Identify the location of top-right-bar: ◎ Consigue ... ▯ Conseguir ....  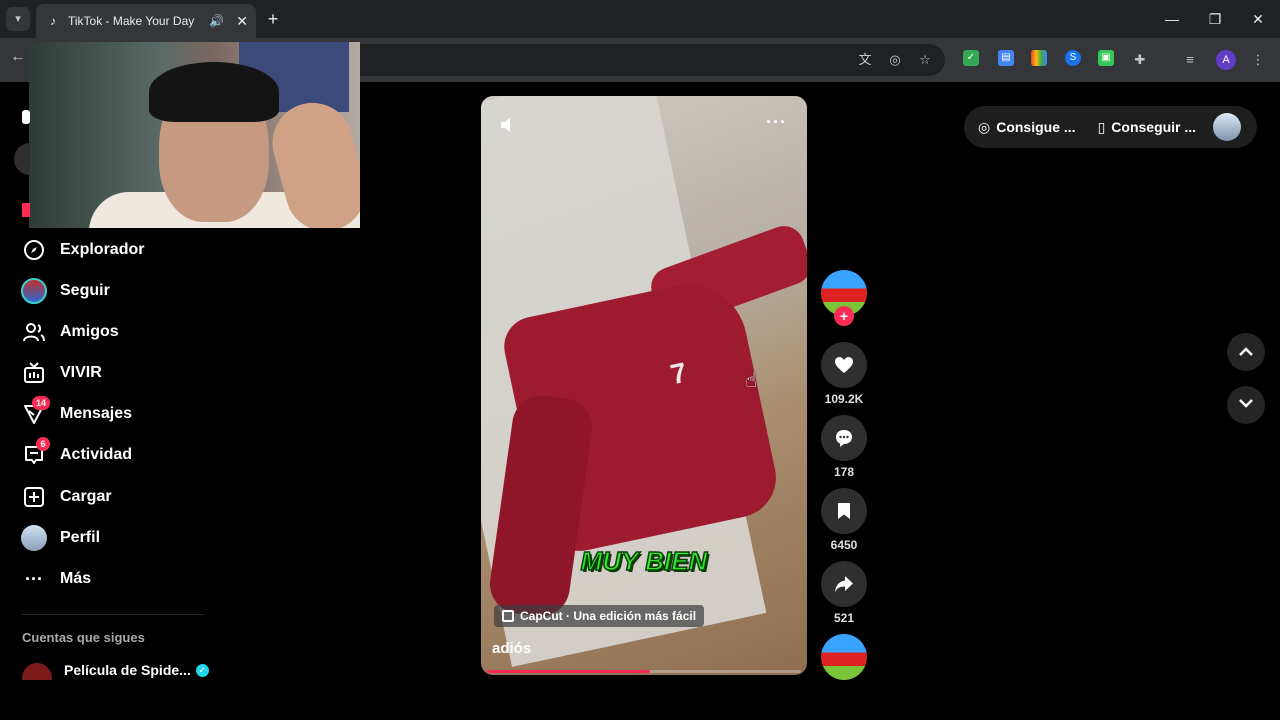
(1110, 127).